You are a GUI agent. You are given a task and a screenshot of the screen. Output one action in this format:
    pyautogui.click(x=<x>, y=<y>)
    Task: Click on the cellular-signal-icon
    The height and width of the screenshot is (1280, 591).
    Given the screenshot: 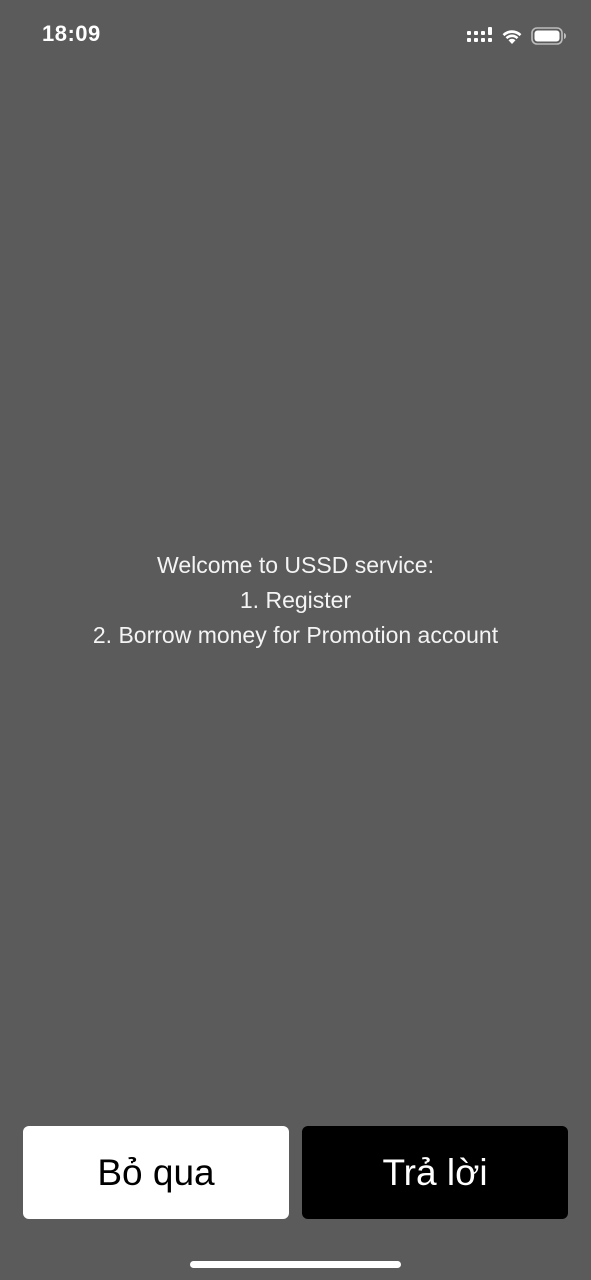 What is the action you would take?
    pyautogui.click(x=480, y=36)
    